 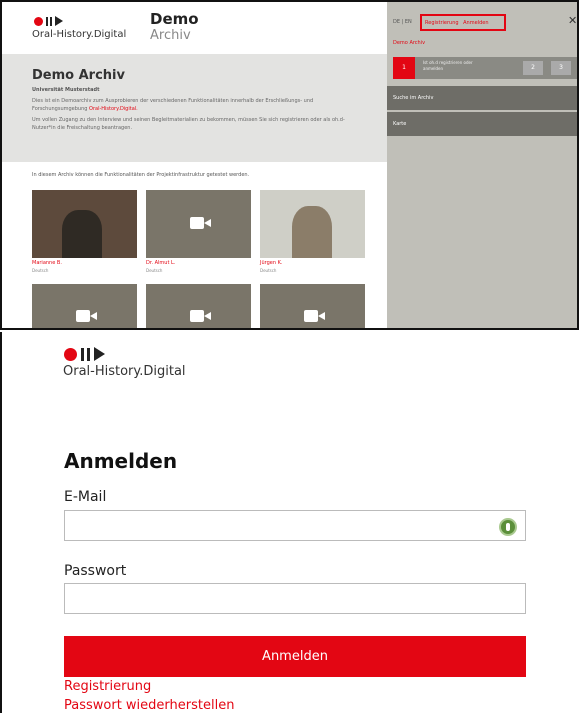 What do you see at coordinates (95, 571) in the screenshot?
I see `password-label: Passwort` at bounding box center [95, 571].